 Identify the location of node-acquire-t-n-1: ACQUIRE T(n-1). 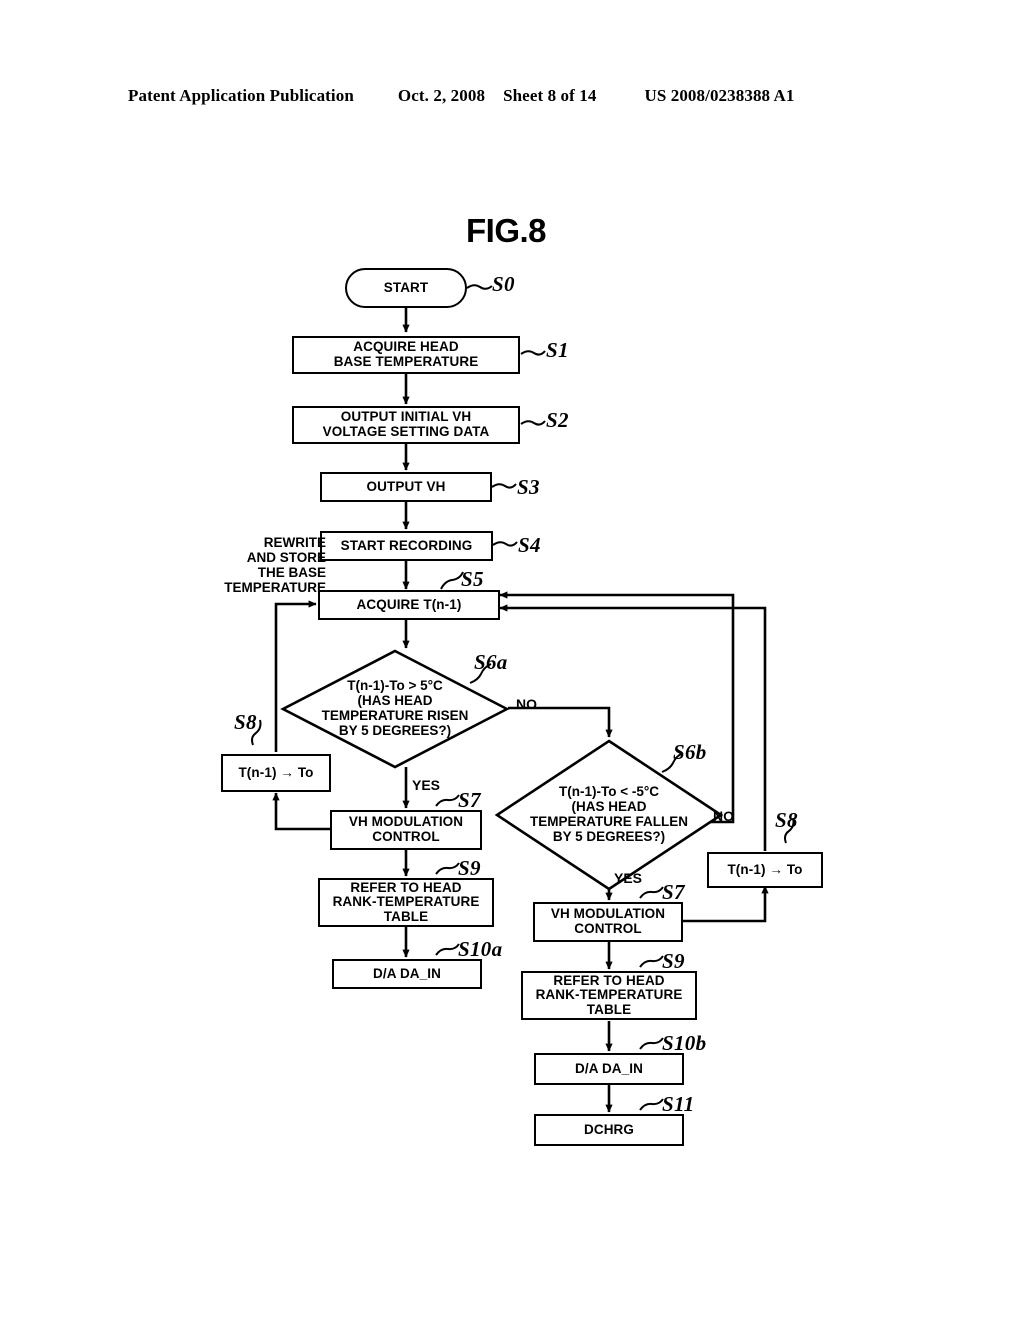
(409, 605).